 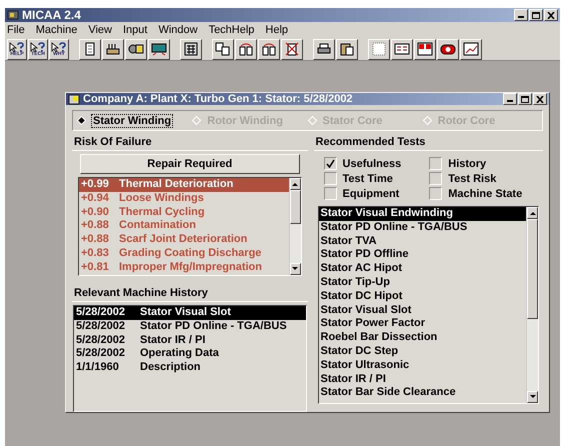 What do you see at coordinates (178, 30) in the screenshot?
I see `menu-item: Window` at bounding box center [178, 30].